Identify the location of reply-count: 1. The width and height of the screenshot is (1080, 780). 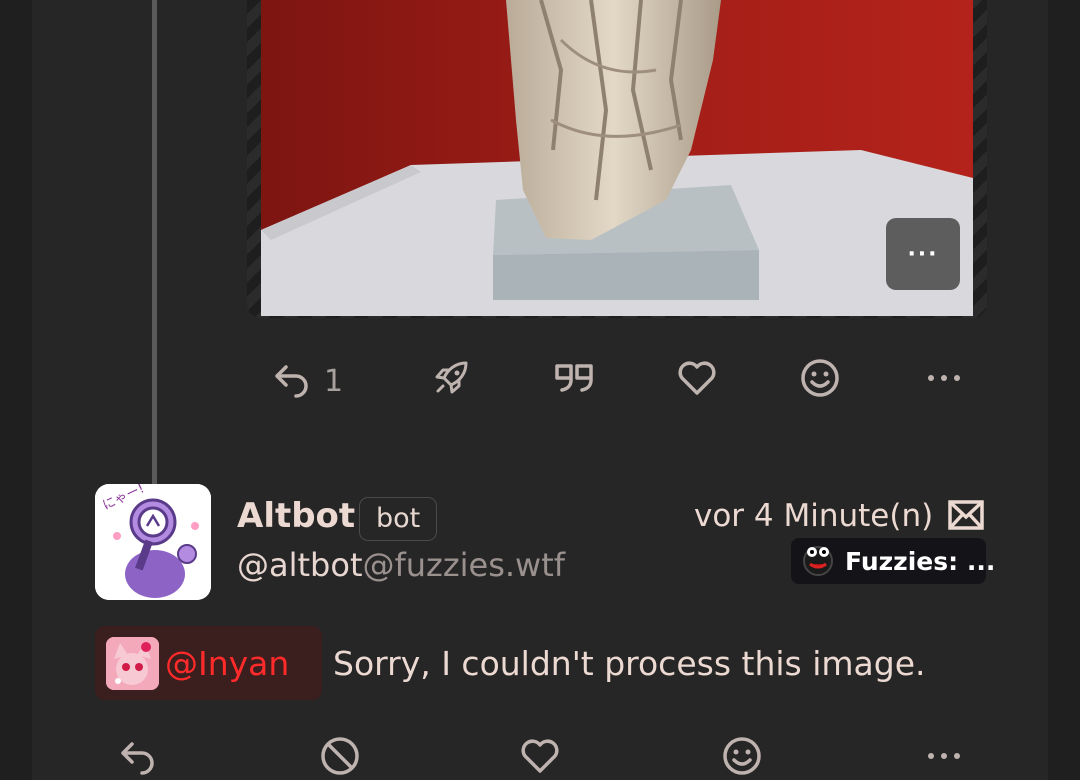
(334, 381).